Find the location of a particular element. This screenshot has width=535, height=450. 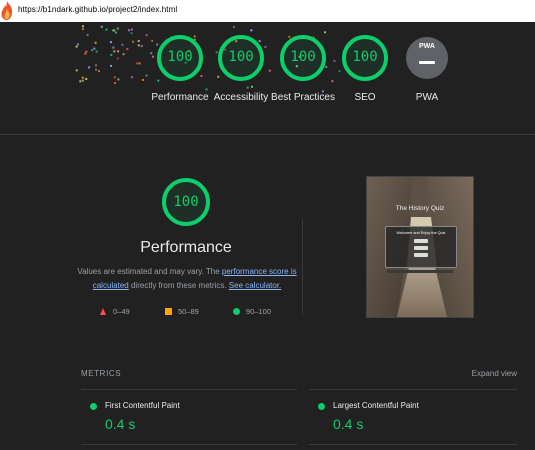

pwa-dash-icon is located at coordinates (427, 62).